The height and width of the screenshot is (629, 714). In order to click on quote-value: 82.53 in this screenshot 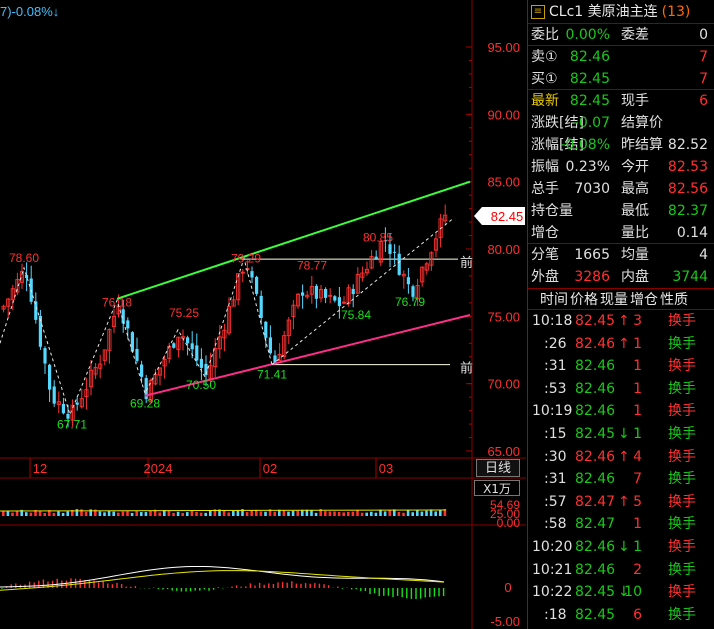, I will do `click(687, 167)`.